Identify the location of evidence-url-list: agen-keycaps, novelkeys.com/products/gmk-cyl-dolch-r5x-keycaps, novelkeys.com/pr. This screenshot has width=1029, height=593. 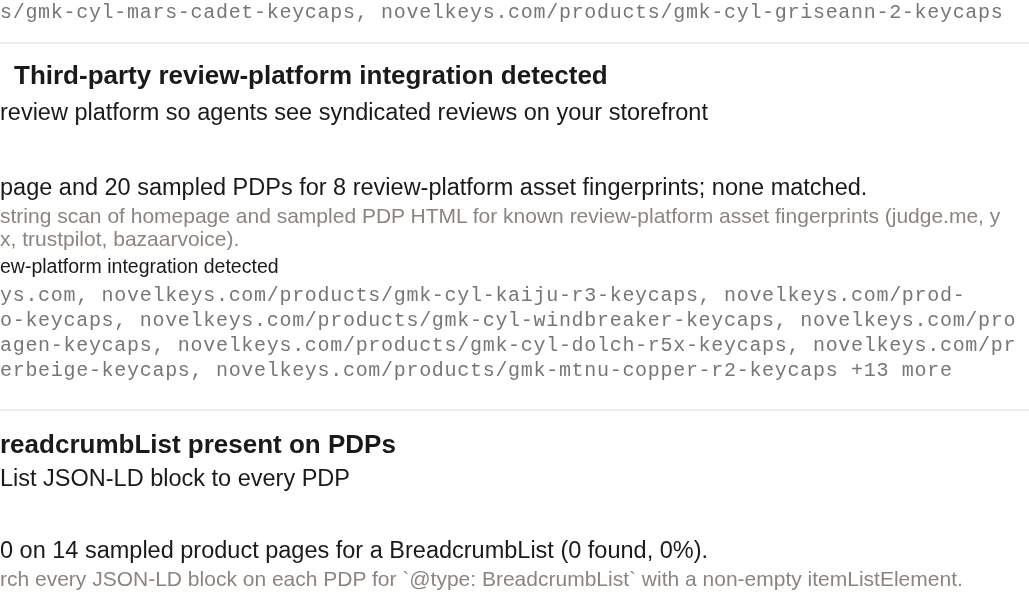
(514, 345).